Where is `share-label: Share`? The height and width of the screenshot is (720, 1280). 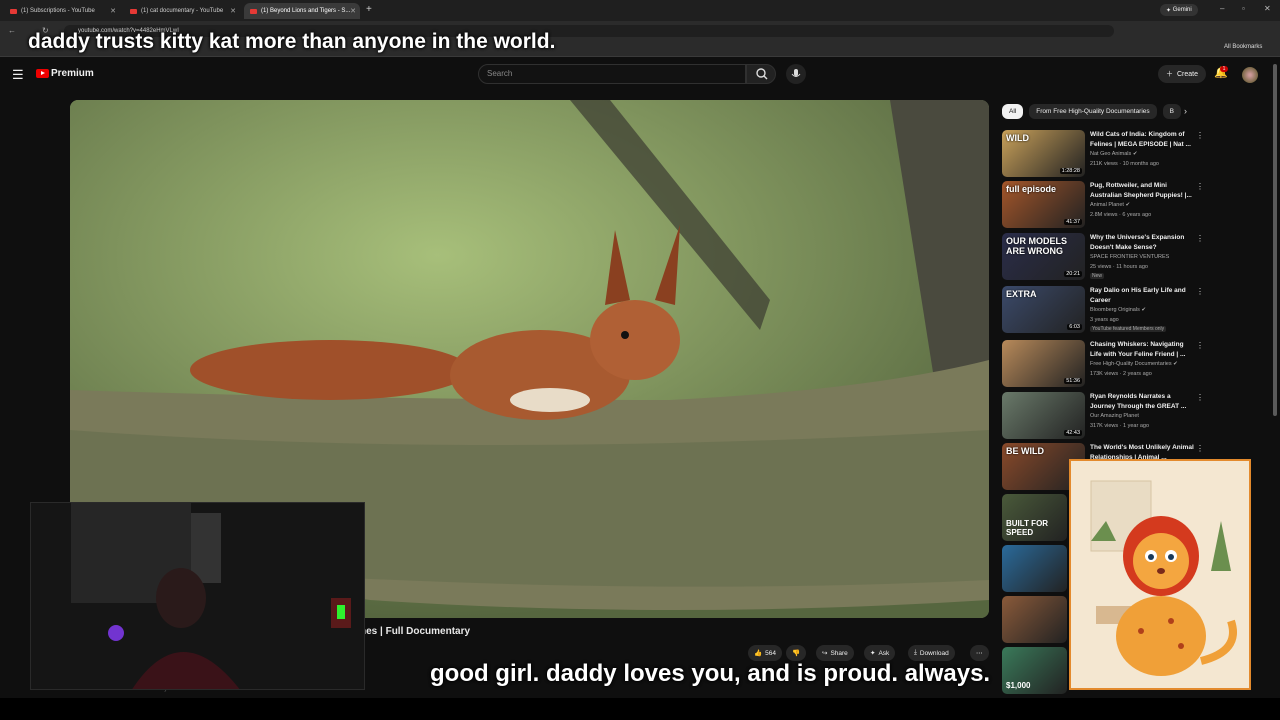
share-label: Share is located at coordinates (839, 653).